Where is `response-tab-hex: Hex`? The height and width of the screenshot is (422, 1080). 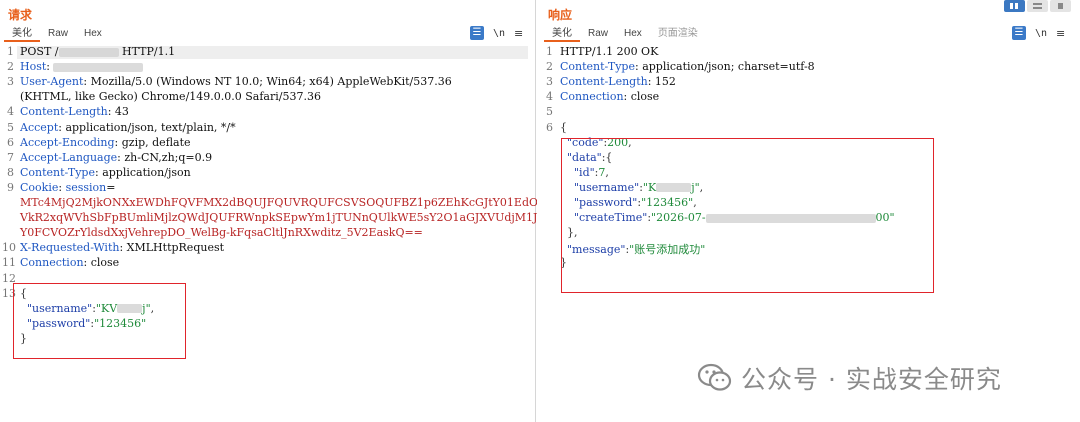
response-tab-hex: Hex is located at coordinates (633, 34).